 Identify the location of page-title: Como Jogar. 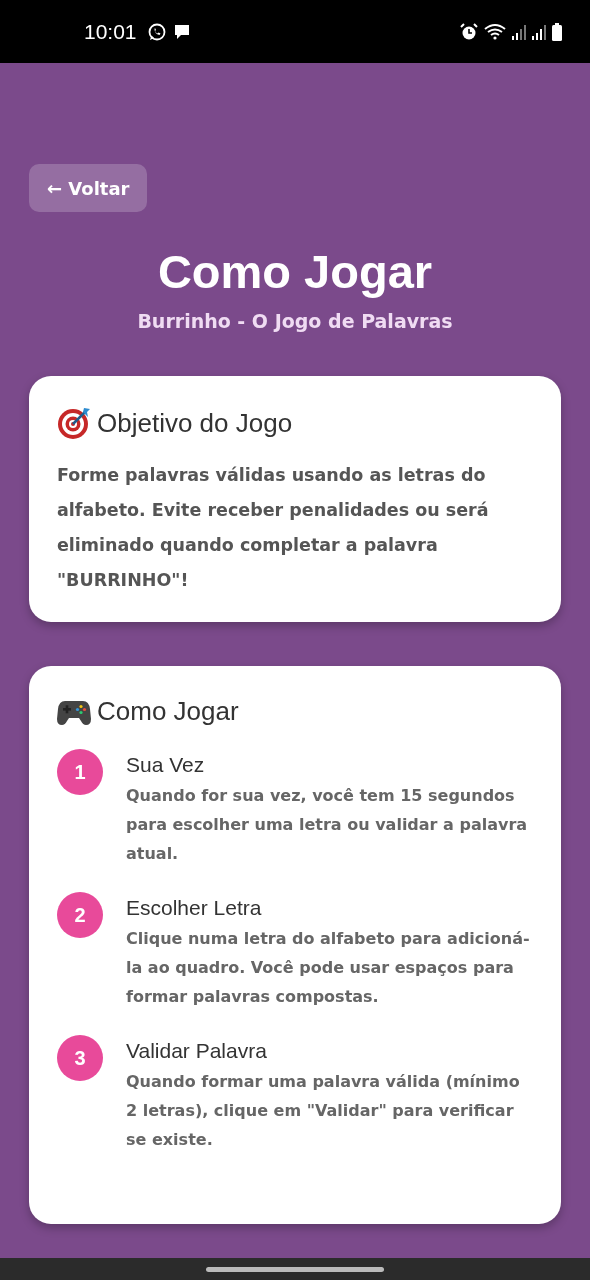
(295, 272).